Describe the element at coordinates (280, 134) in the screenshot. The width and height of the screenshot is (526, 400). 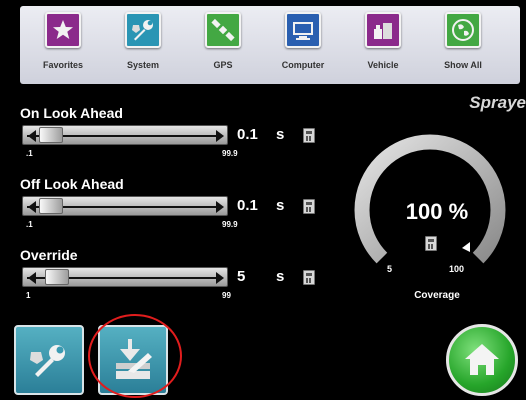
I see `on-look-ahead-unit: s` at that location.